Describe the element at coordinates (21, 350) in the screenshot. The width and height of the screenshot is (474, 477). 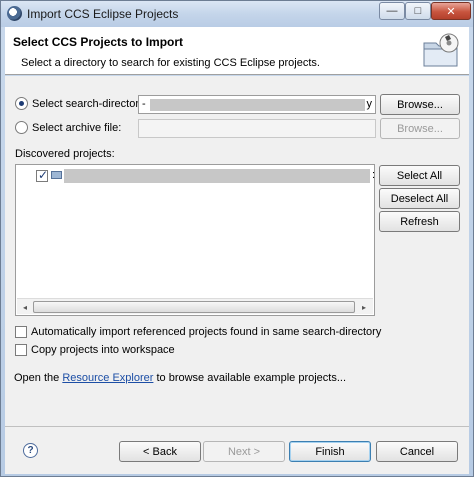
I see `copy-into-workspace-checkbox` at that location.